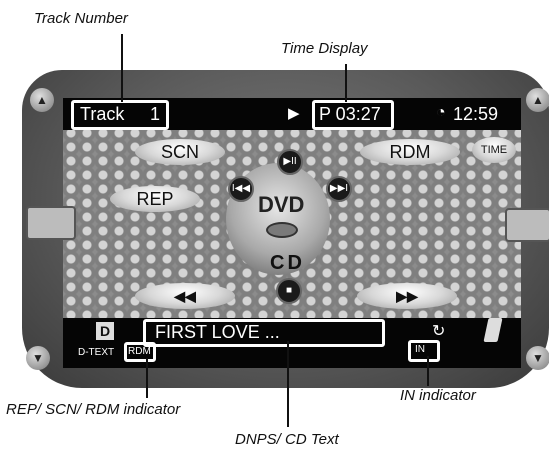 The height and width of the screenshot is (456, 549). Describe the element at coordinates (289, 291) in the screenshot. I see `stop-button: ■` at that location.